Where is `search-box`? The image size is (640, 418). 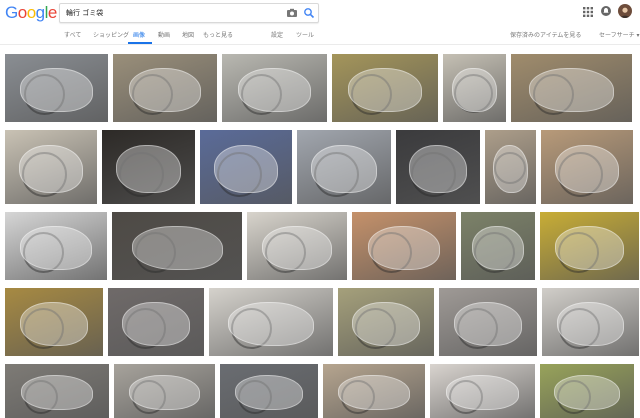 search-box is located at coordinates (189, 13).